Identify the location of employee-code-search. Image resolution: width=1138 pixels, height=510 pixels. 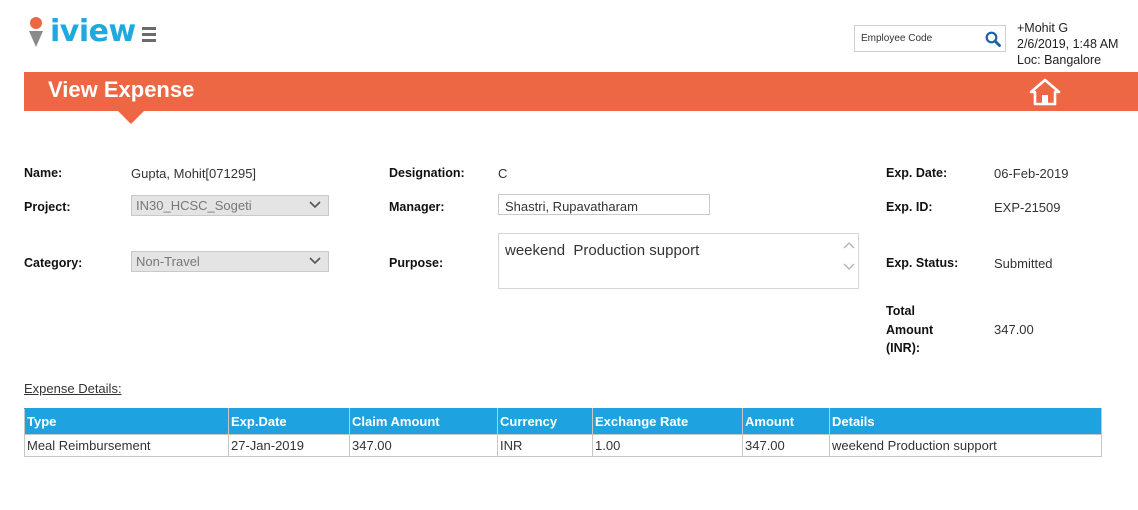
(930, 38).